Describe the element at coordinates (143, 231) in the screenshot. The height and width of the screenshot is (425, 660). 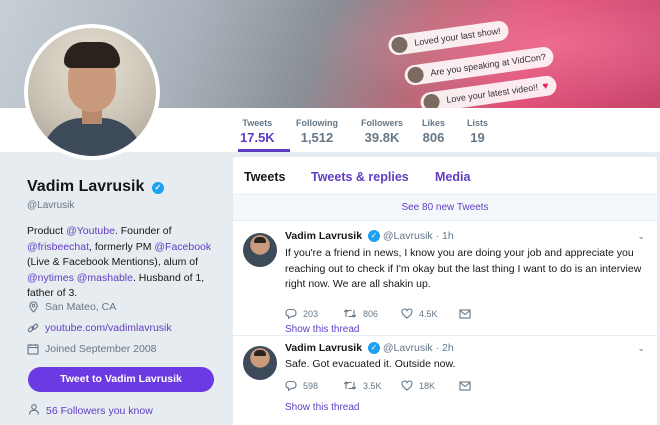
I see `bio-text: . Founder of` at that location.